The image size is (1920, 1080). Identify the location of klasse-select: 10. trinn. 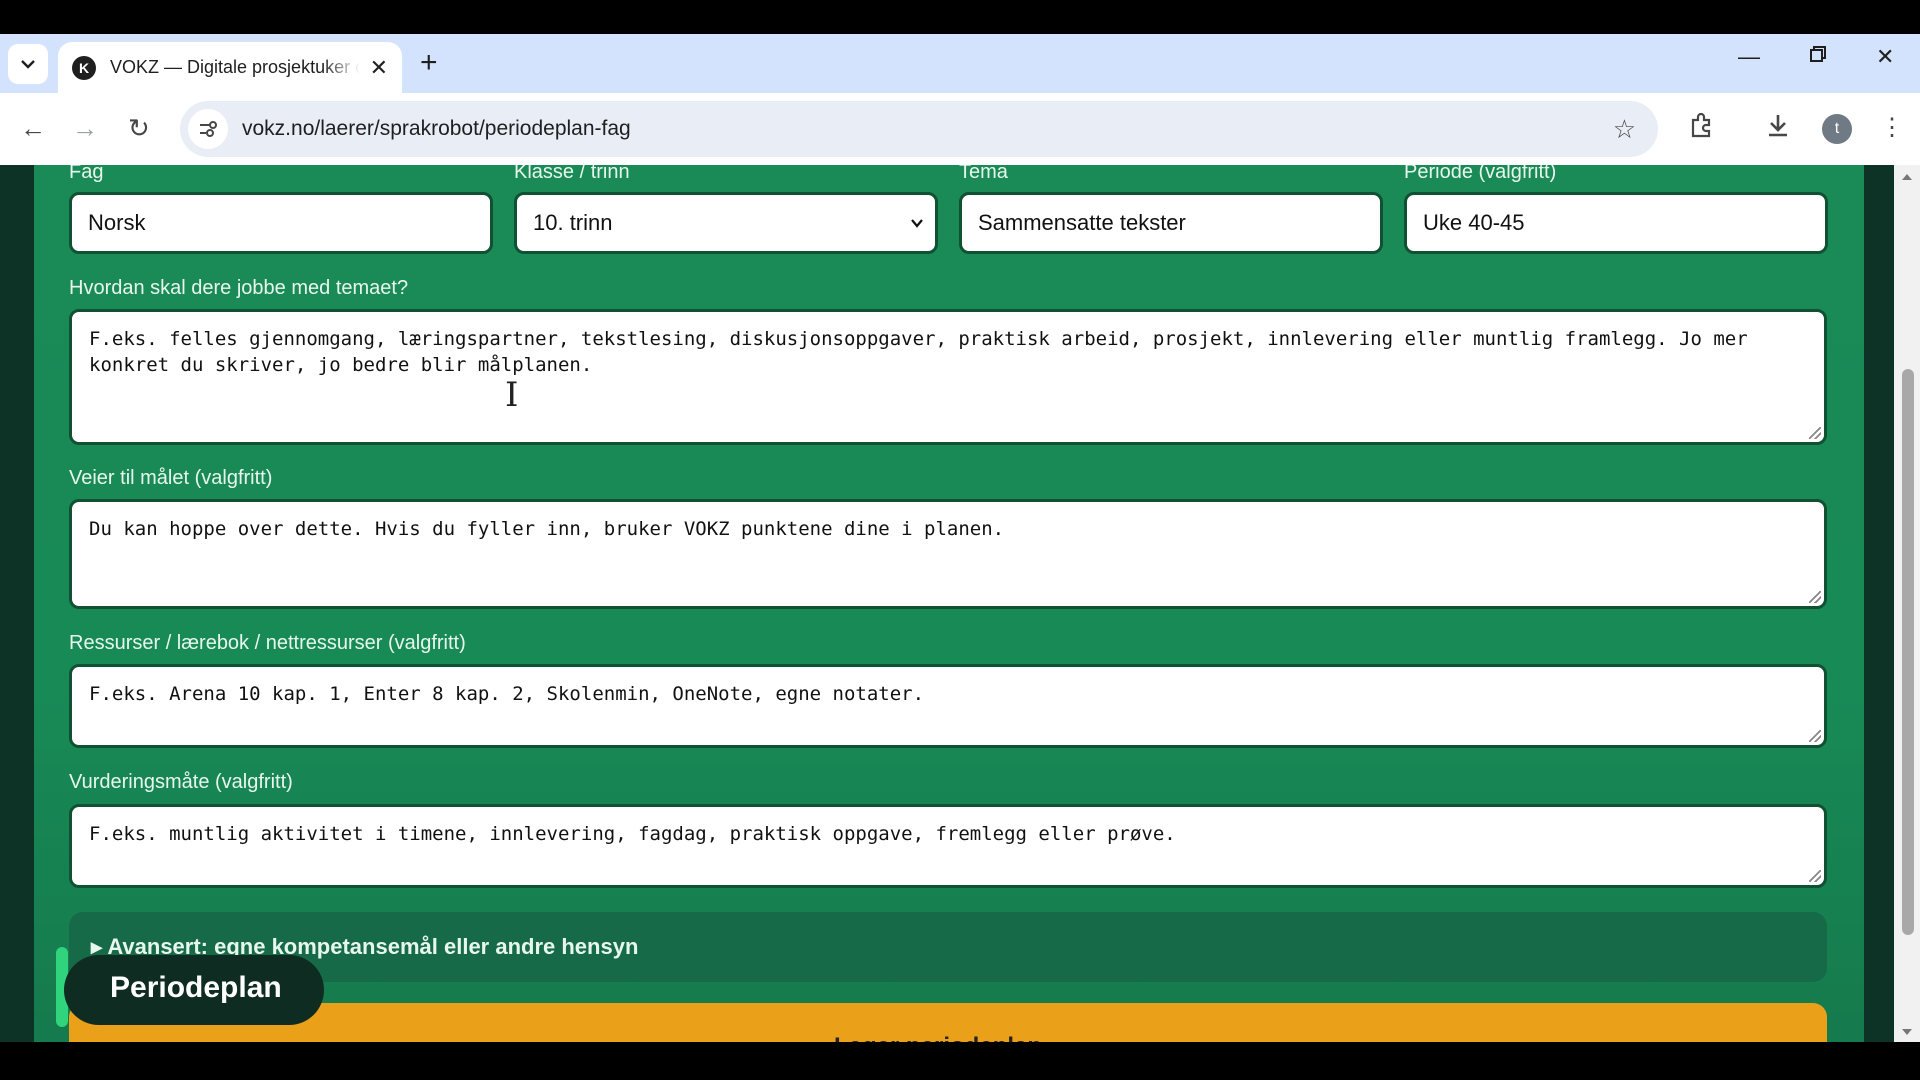
(726, 223).